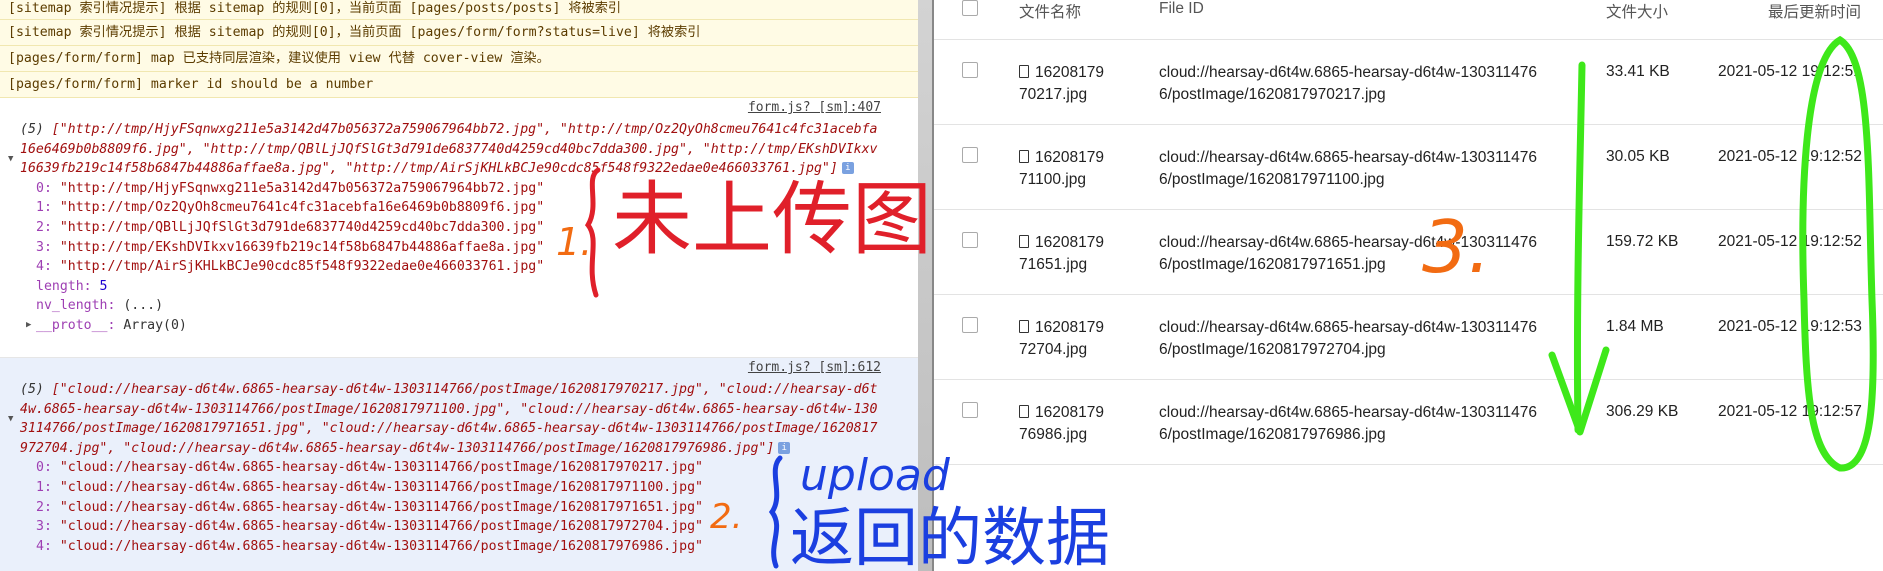 Image resolution: width=1883 pixels, height=571 pixels. What do you see at coordinates (1790, 71) in the screenshot?
I see `file-updated-time: 2021-05-12 19:12:51` at bounding box center [1790, 71].